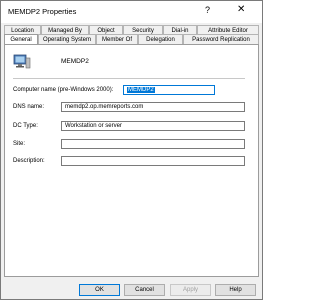  I want to click on dc-type-label: DC Type:, so click(25, 126).